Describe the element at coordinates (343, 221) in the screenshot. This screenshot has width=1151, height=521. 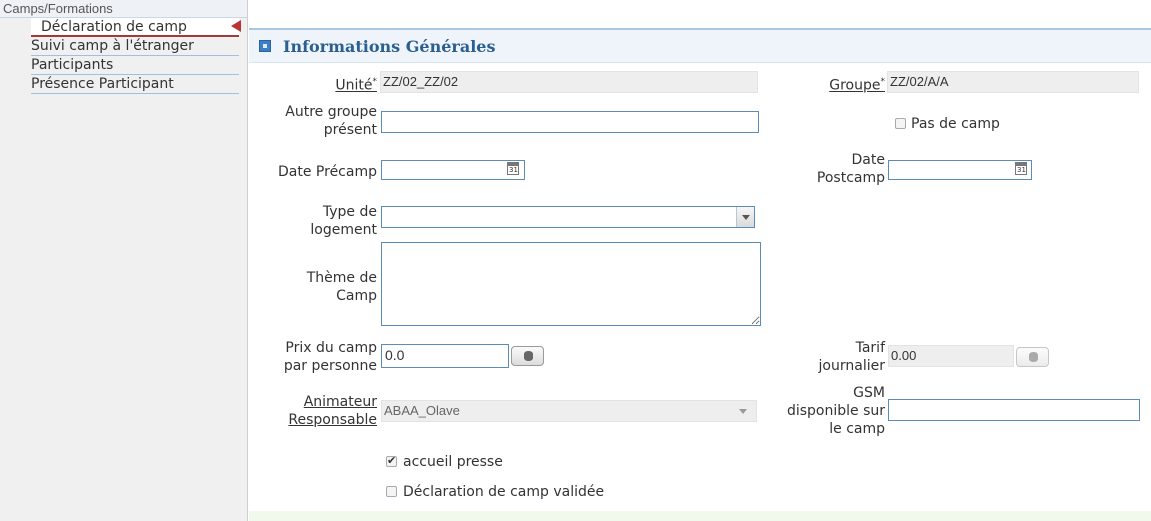
I see `type-logement-label: Type de logement` at that location.